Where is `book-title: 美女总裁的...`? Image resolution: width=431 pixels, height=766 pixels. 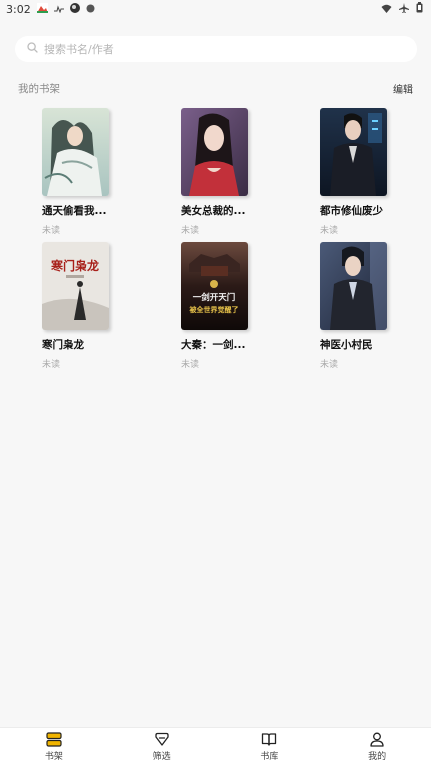 book-title: 美女总裁的... is located at coordinates (213, 211).